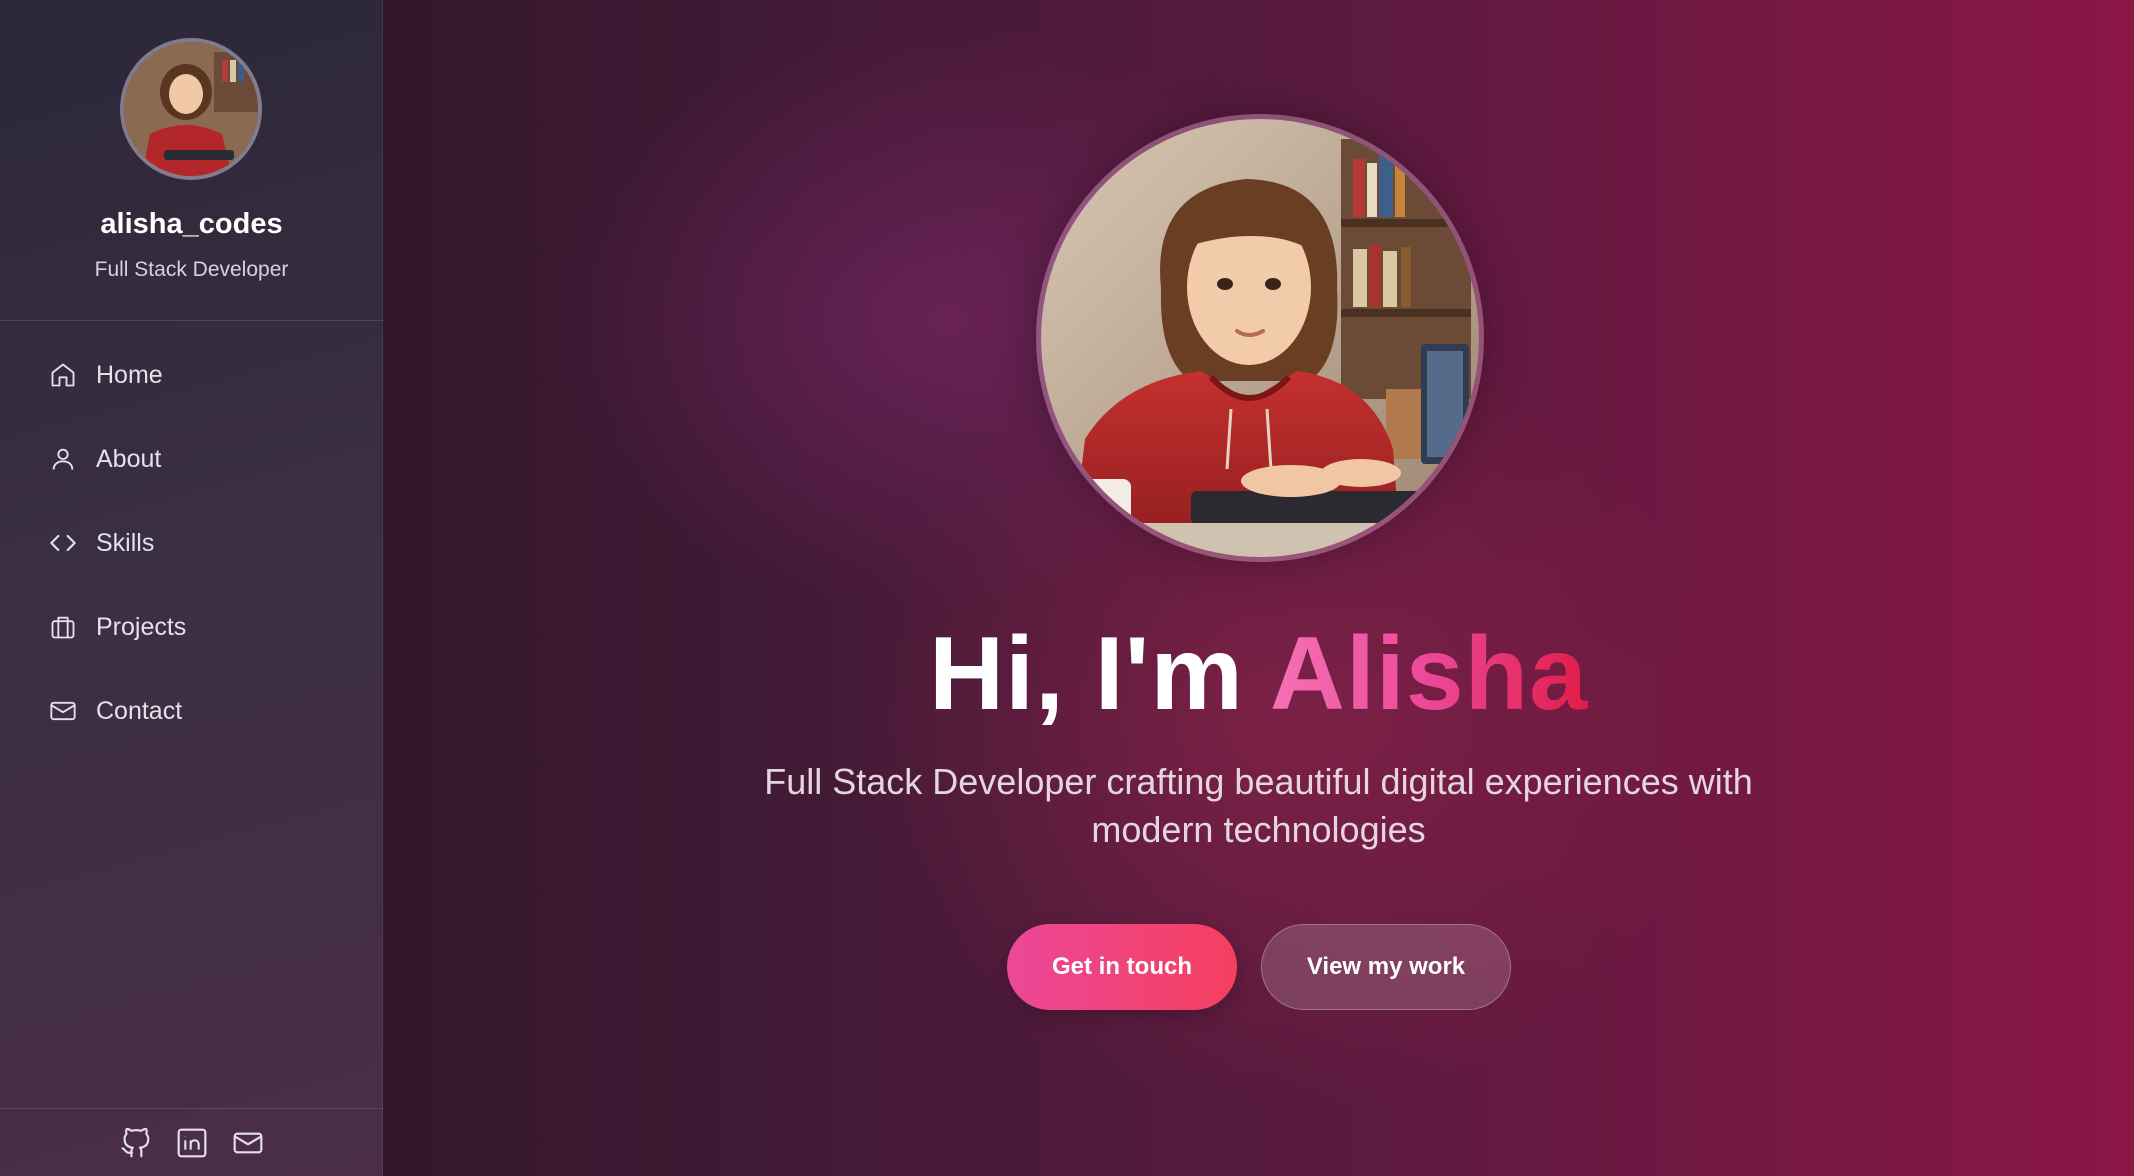 Image resolution: width=2134 pixels, height=1176 pixels. I want to click on hero-portrait-illustration, so click(1260, 338).